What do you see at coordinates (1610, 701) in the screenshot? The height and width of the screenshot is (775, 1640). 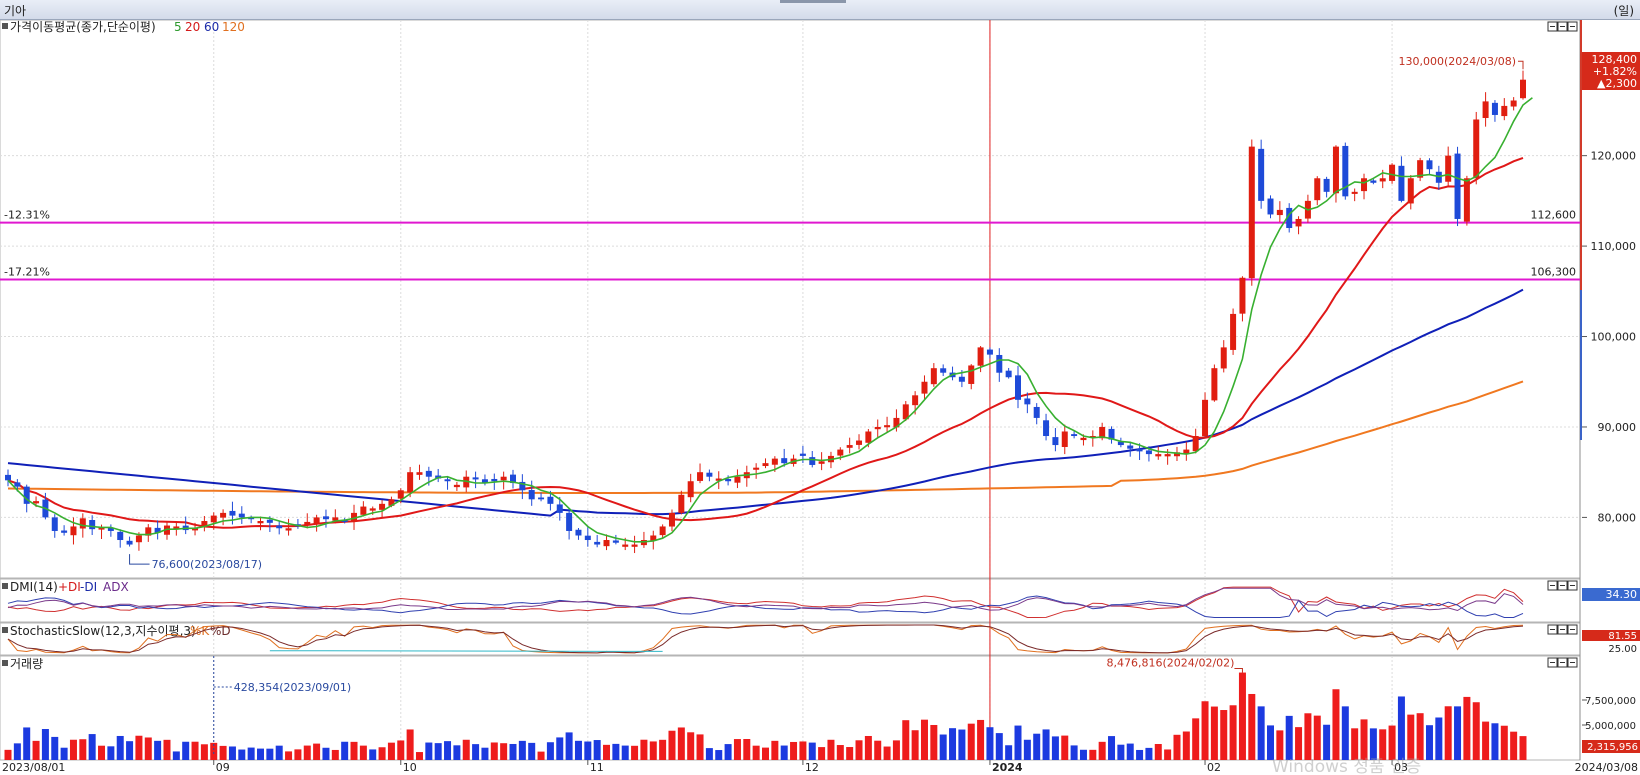 I see `volume-tick-label-7500000: 7,500,000` at bounding box center [1610, 701].